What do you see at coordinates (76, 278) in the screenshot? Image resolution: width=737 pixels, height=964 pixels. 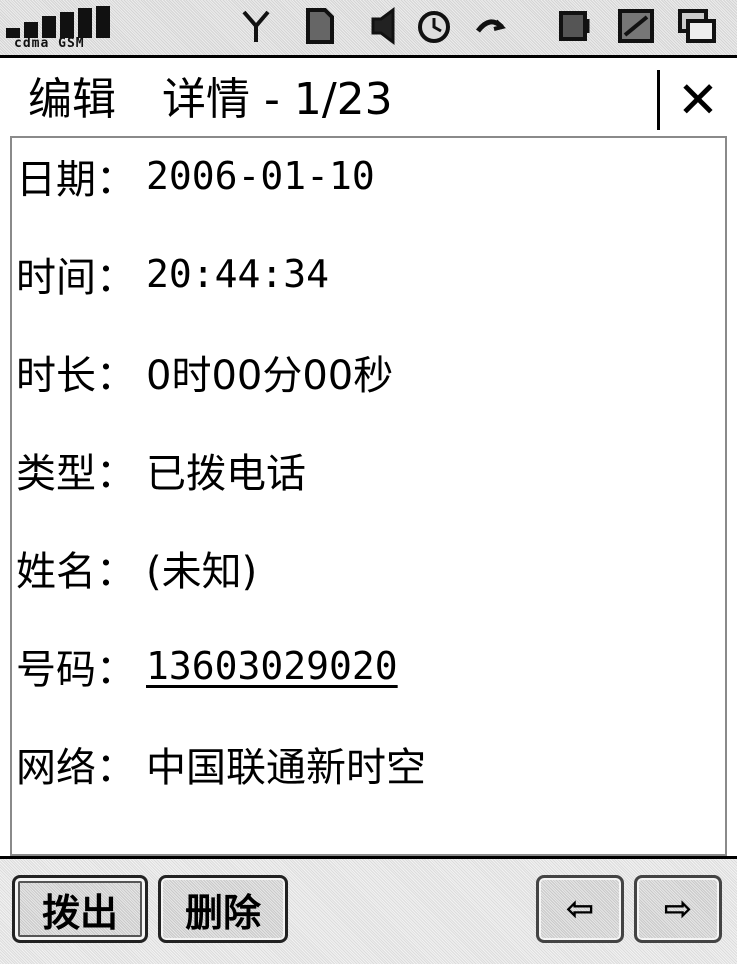 I see `time-label: 时间：` at bounding box center [76, 278].